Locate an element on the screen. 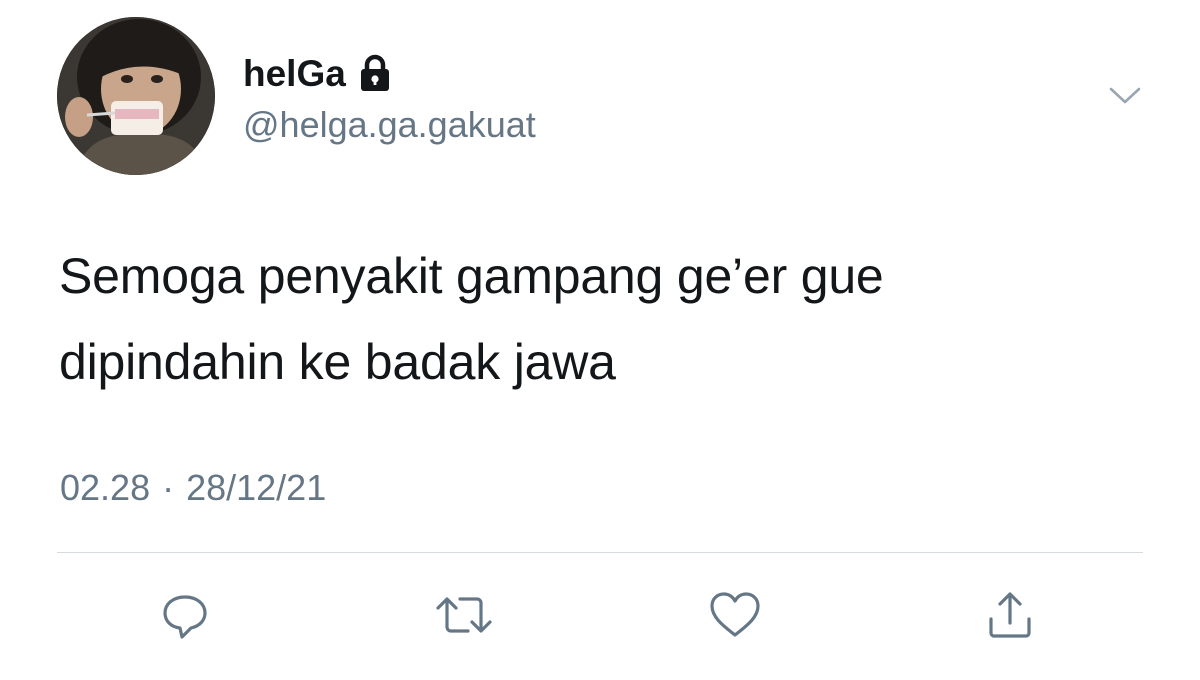  retweet-icon is located at coordinates (464, 615).